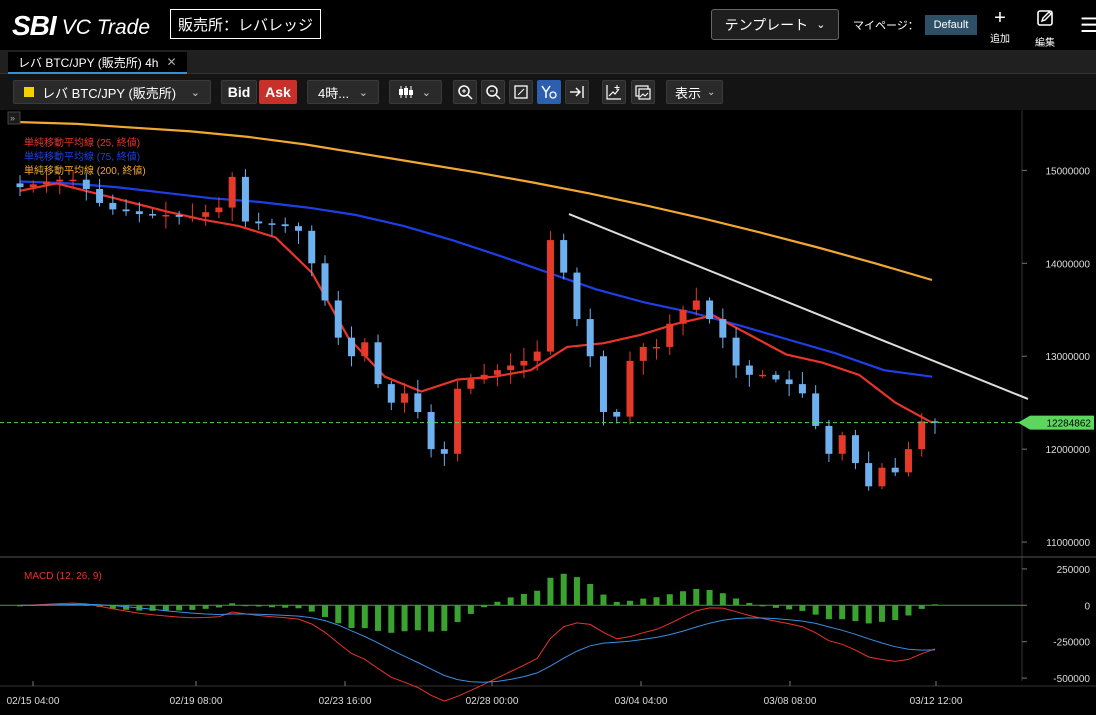 The width and height of the screenshot is (1096, 715). What do you see at coordinates (766, 24) in the screenshot?
I see `template-label: テンプレート` at bounding box center [766, 24].